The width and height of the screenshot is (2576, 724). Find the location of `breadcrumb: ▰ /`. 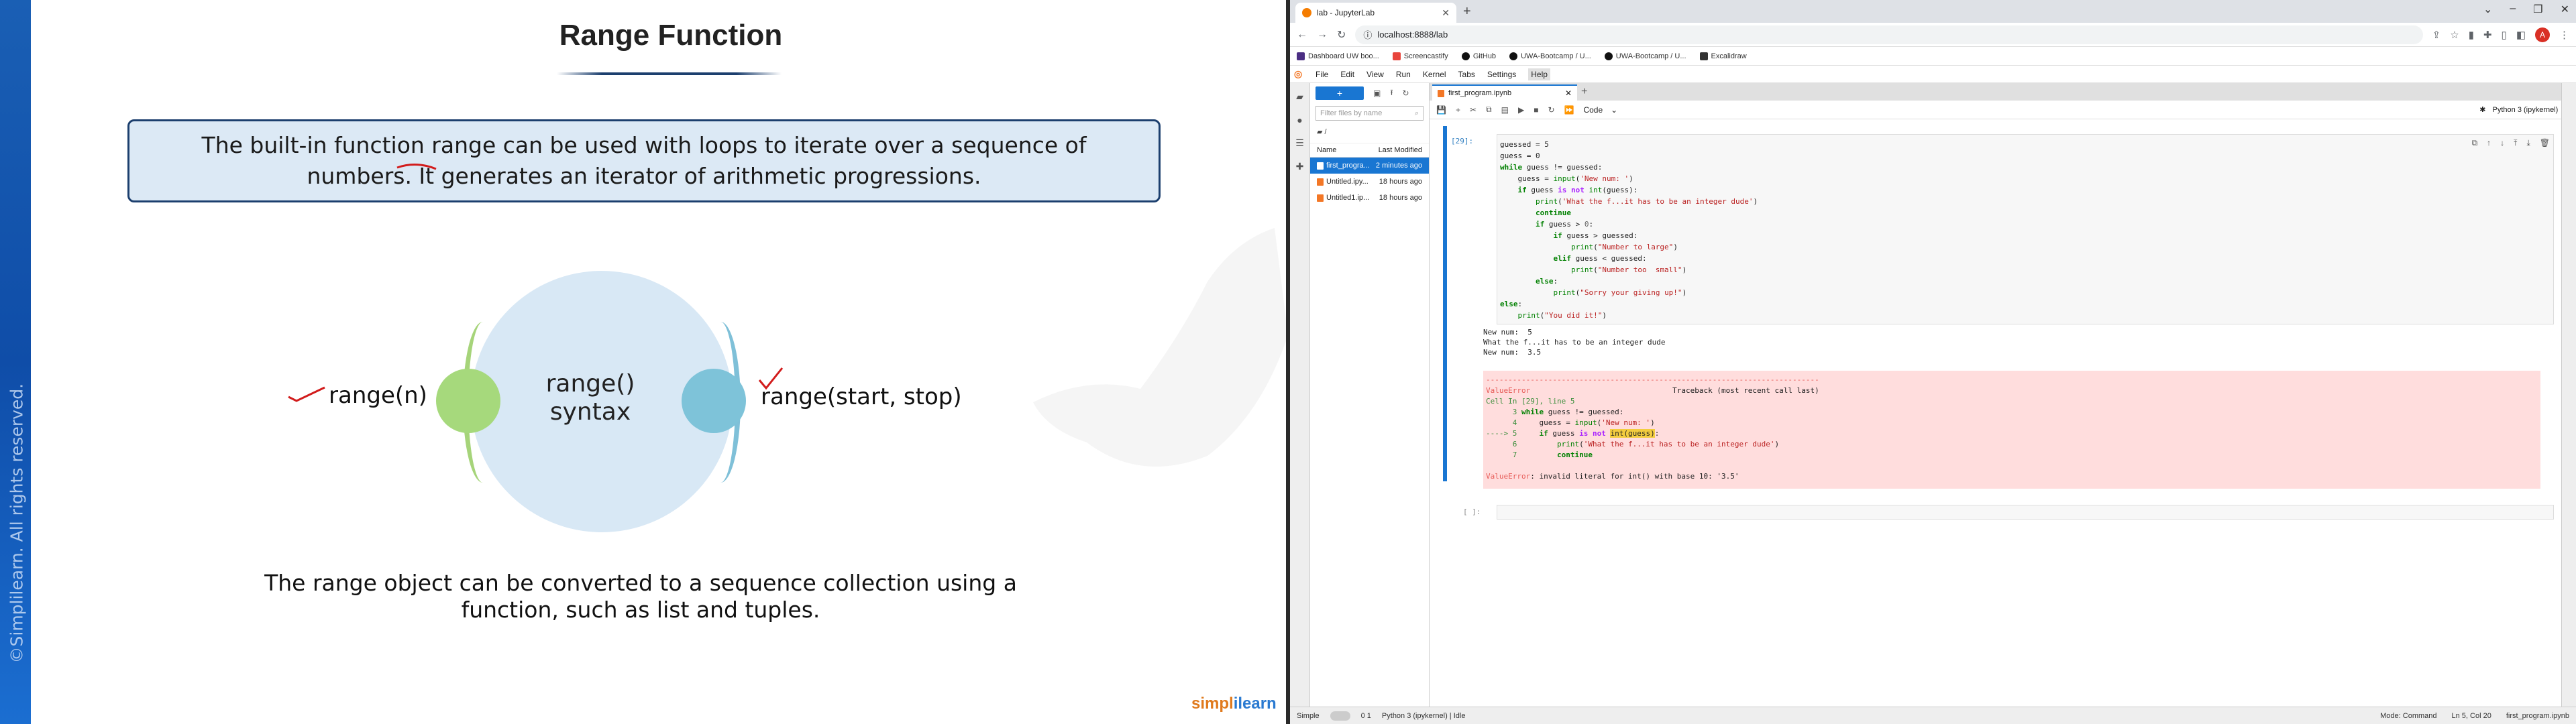

breadcrumb: ▰ / is located at coordinates (1369, 131).